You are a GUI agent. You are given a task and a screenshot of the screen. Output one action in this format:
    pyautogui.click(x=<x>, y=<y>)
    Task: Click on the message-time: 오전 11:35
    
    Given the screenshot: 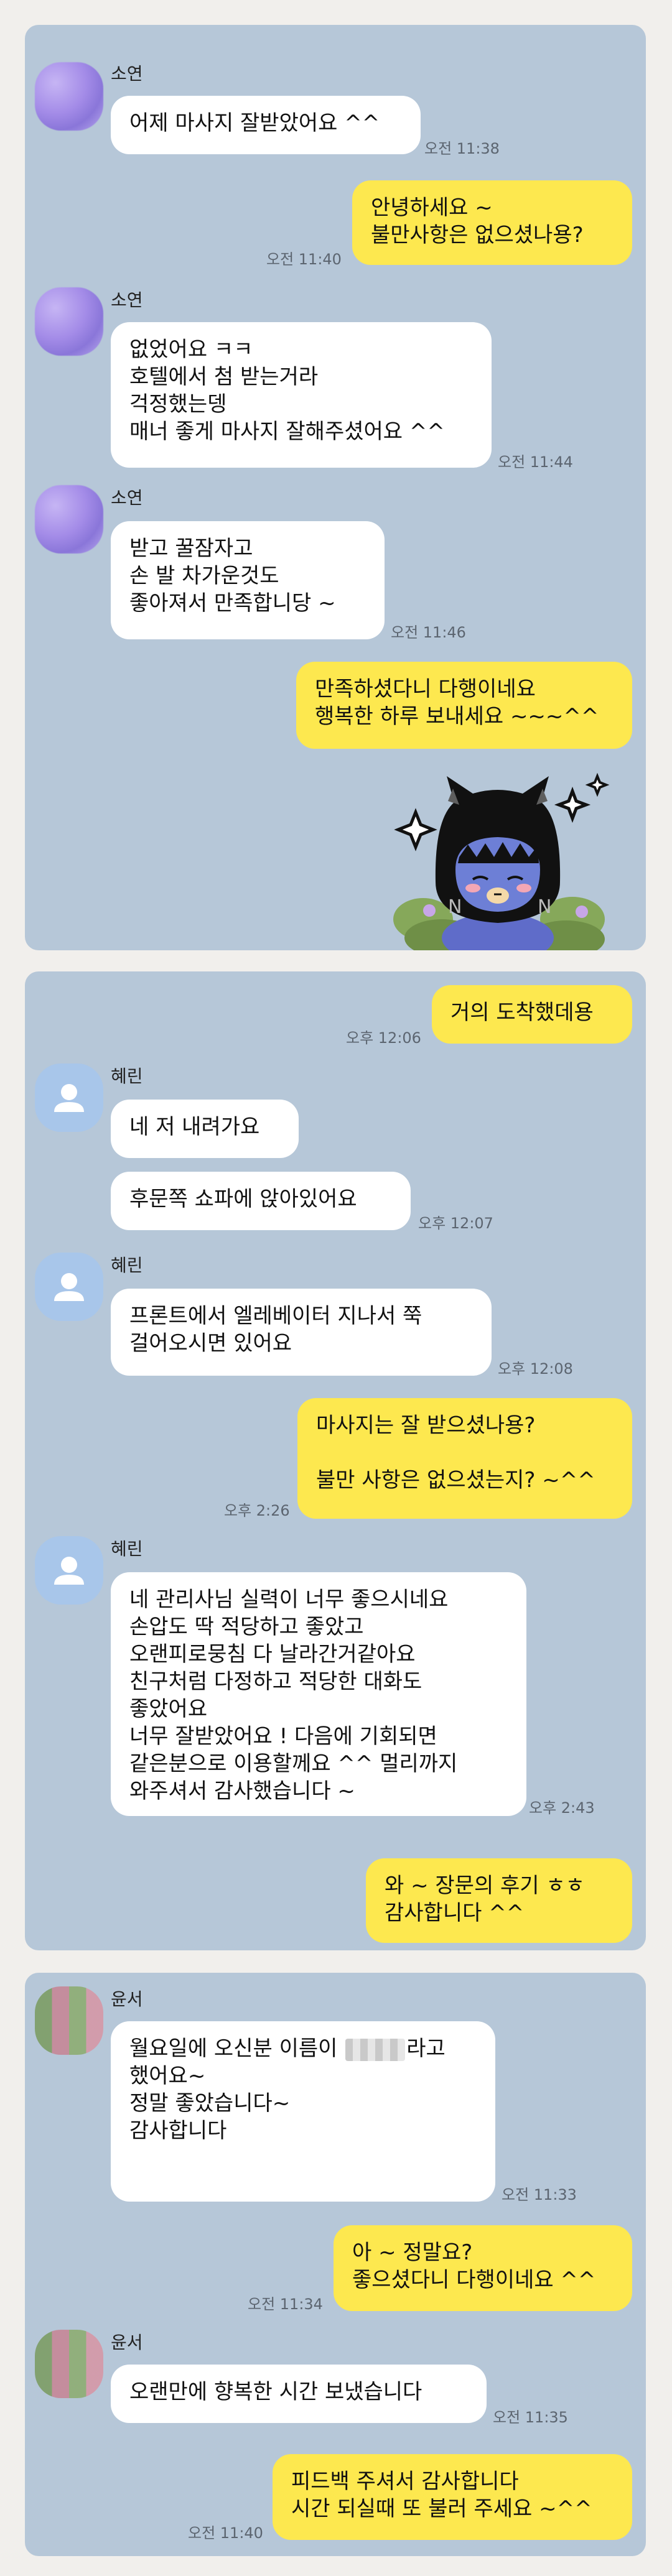 What is the action you would take?
    pyautogui.click(x=530, y=2417)
    